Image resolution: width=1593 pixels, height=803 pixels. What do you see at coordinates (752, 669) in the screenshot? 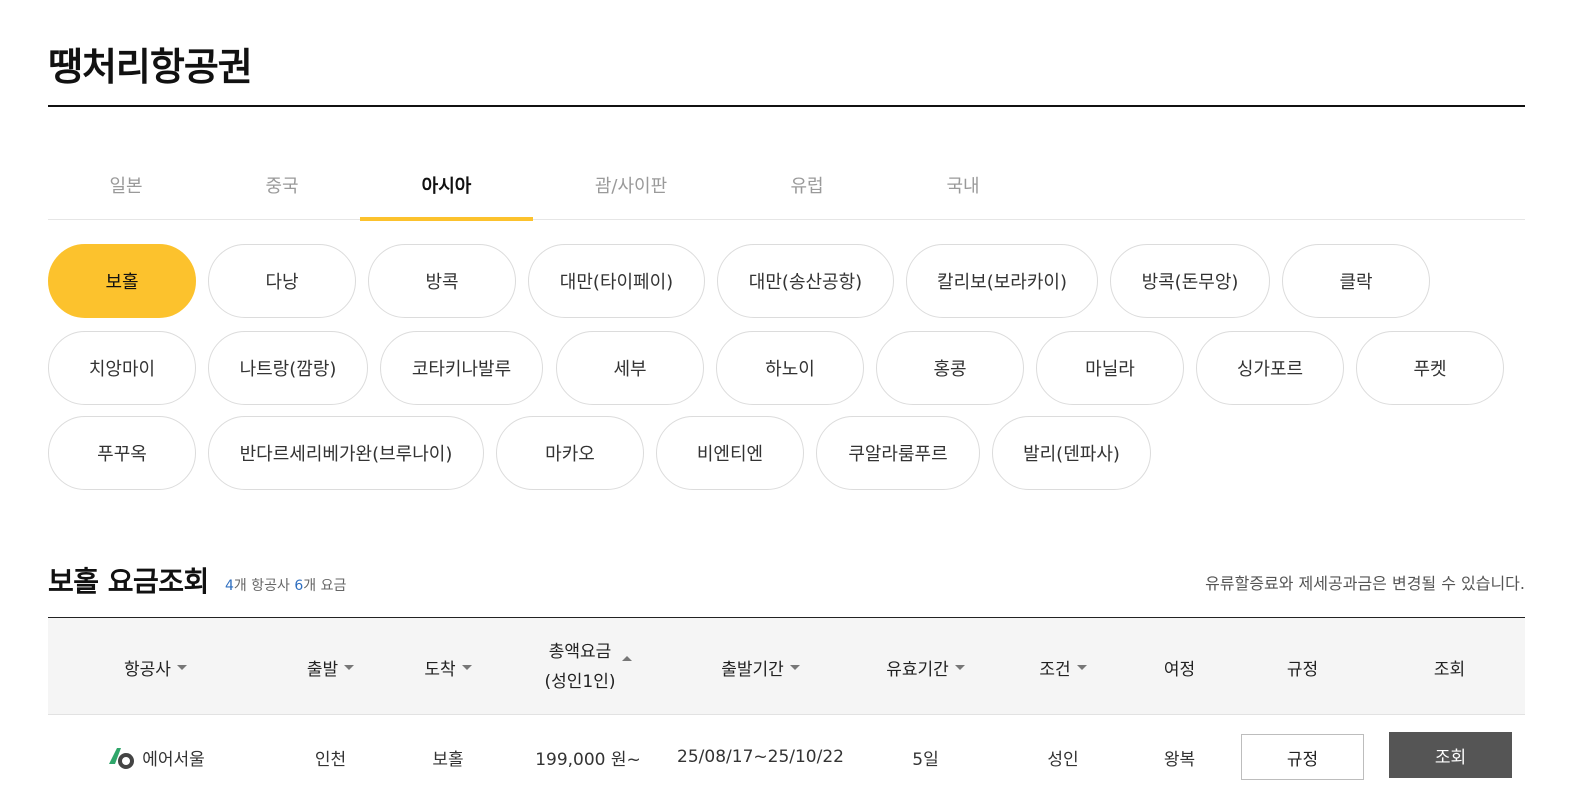
I see `header-period-label: 출발기간` at bounding box center [752, 669].